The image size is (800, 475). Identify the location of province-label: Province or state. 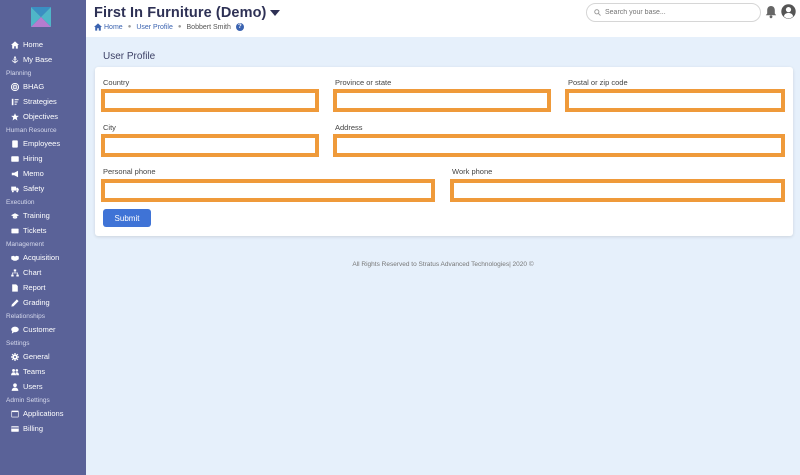
(363, 82).